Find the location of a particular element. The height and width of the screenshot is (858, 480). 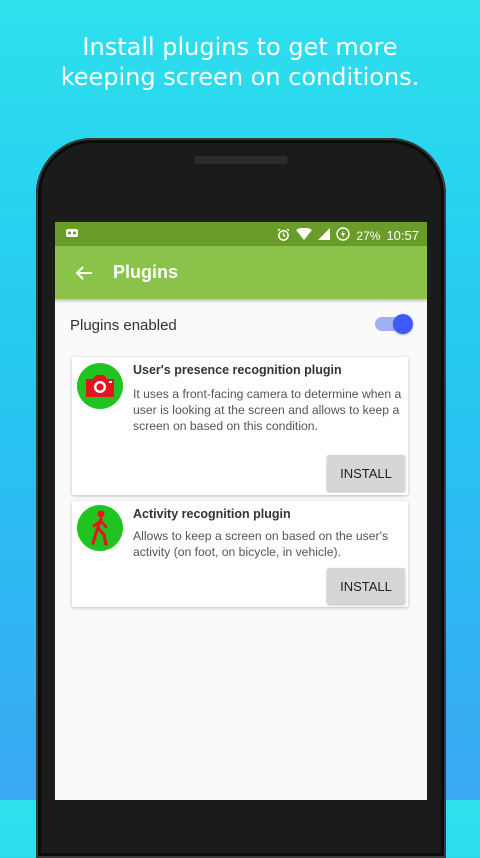

plugins-enabled-row: Plugins enabled is located at coordinates (241, 325).